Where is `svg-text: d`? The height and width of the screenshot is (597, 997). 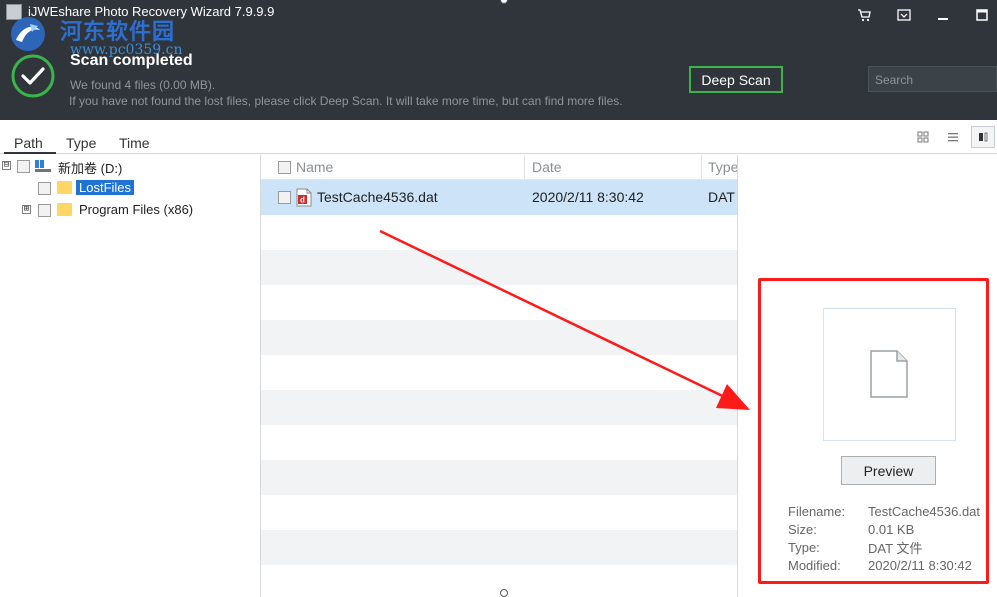 svg-text: d is located at coordinates (302, 200).